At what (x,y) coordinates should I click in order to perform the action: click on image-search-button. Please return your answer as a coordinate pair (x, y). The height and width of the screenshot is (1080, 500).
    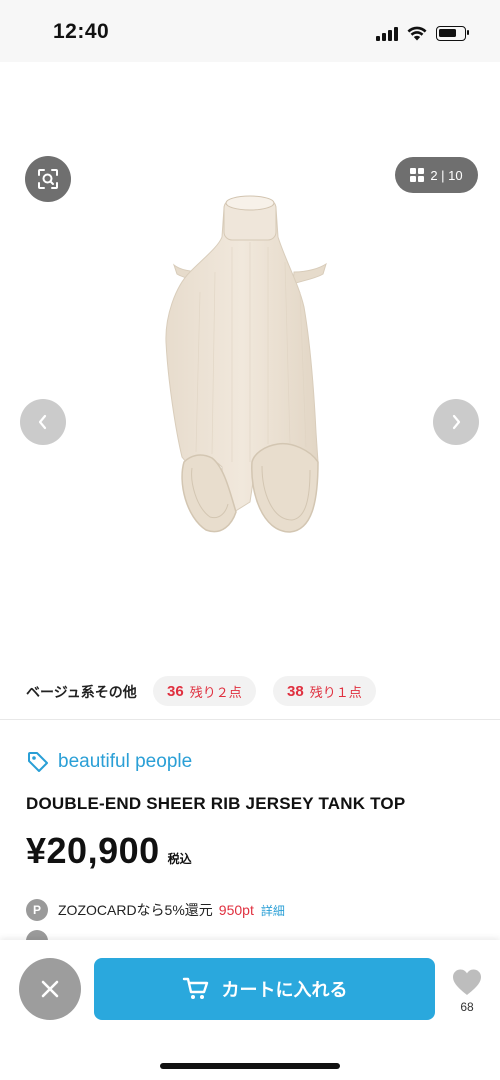
    Looking at the image, I should click on (48, 179).